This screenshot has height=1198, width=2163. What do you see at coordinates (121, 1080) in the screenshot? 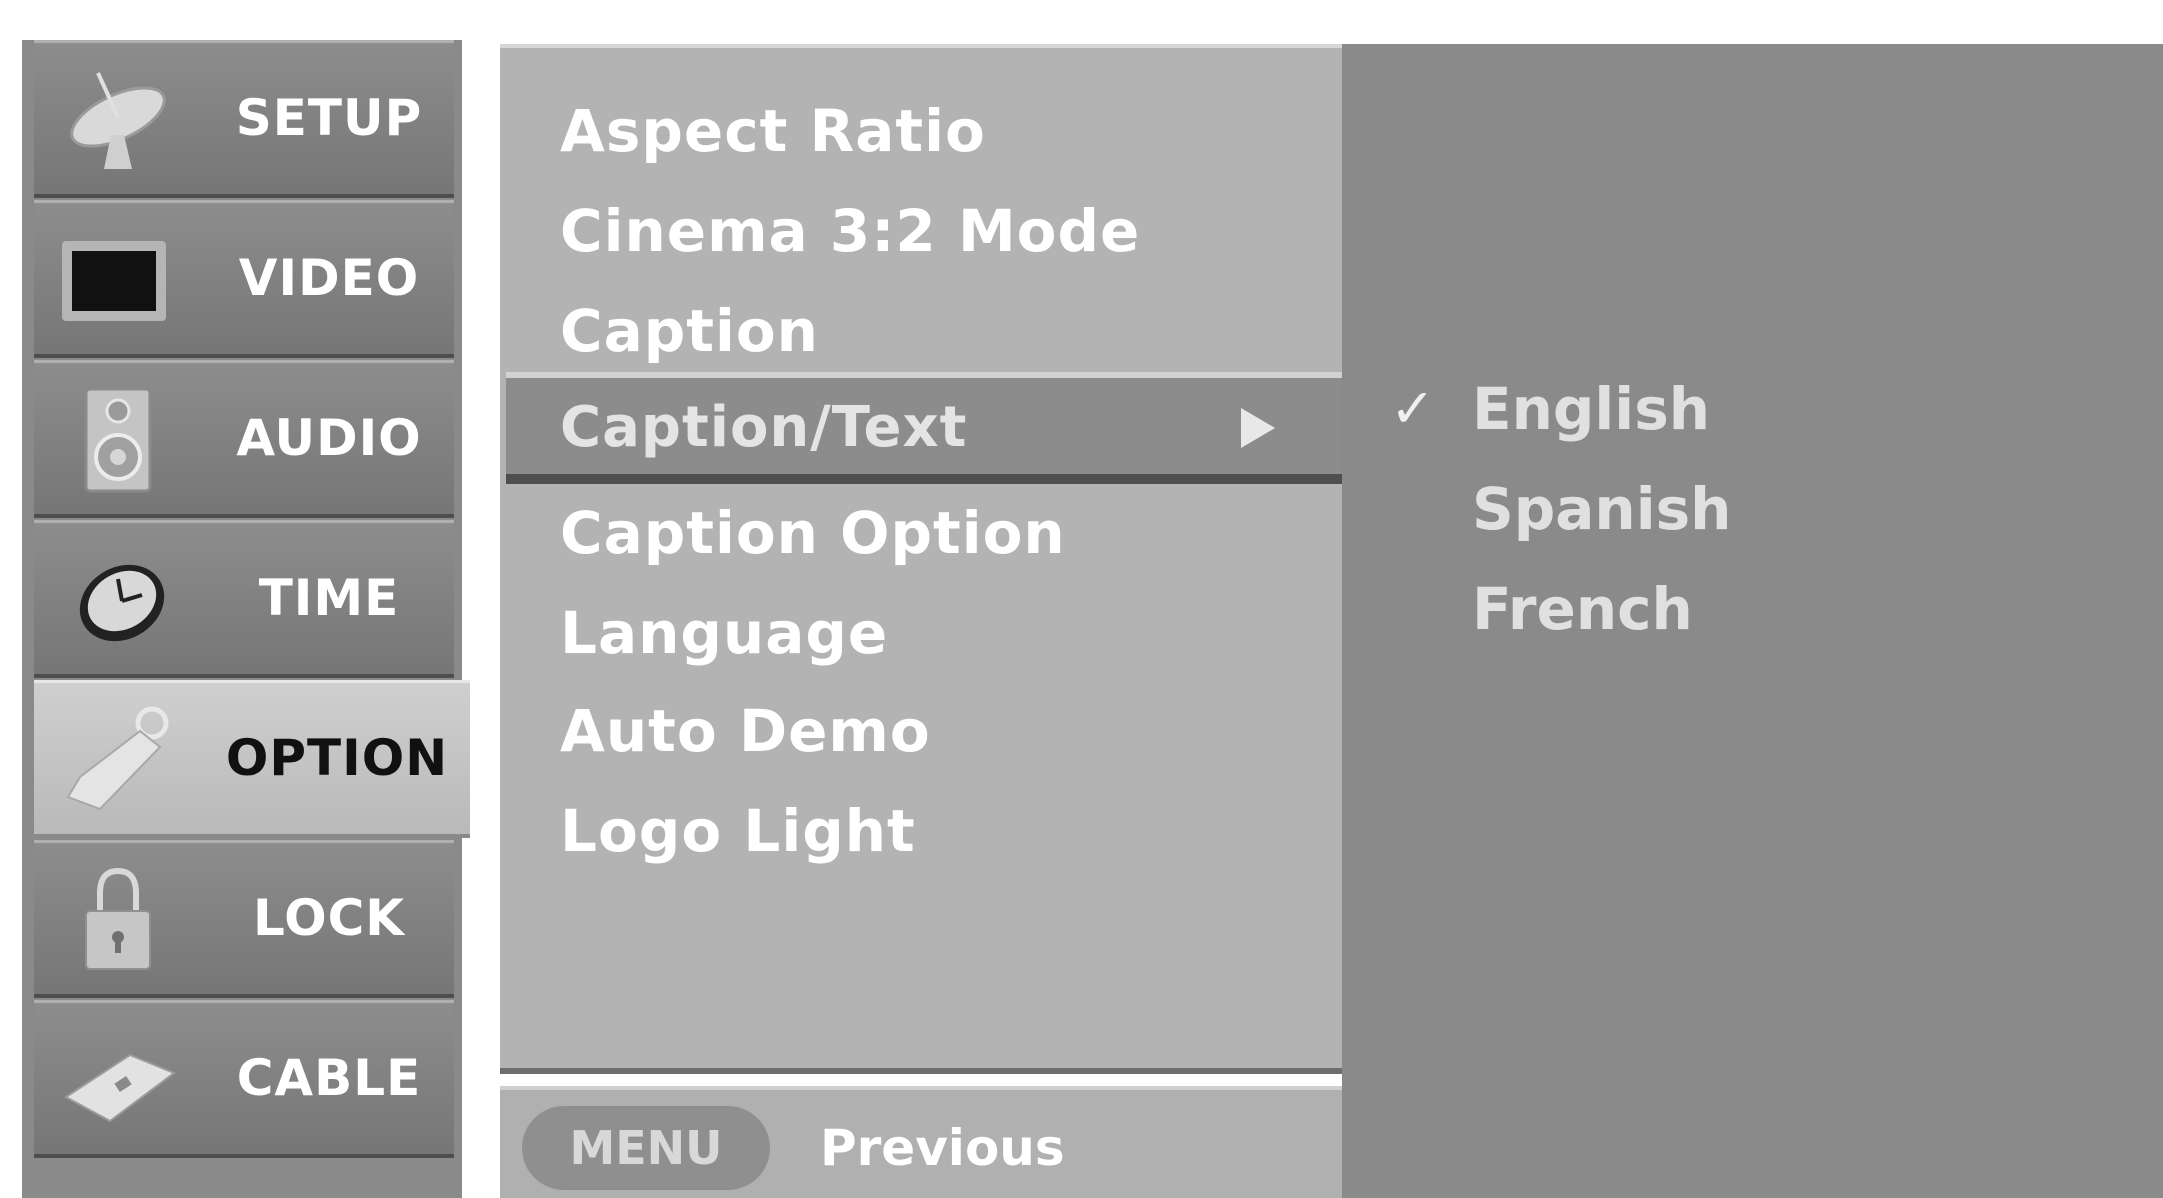
I see `cable-card-icon` at bounding box center [121, 1080].